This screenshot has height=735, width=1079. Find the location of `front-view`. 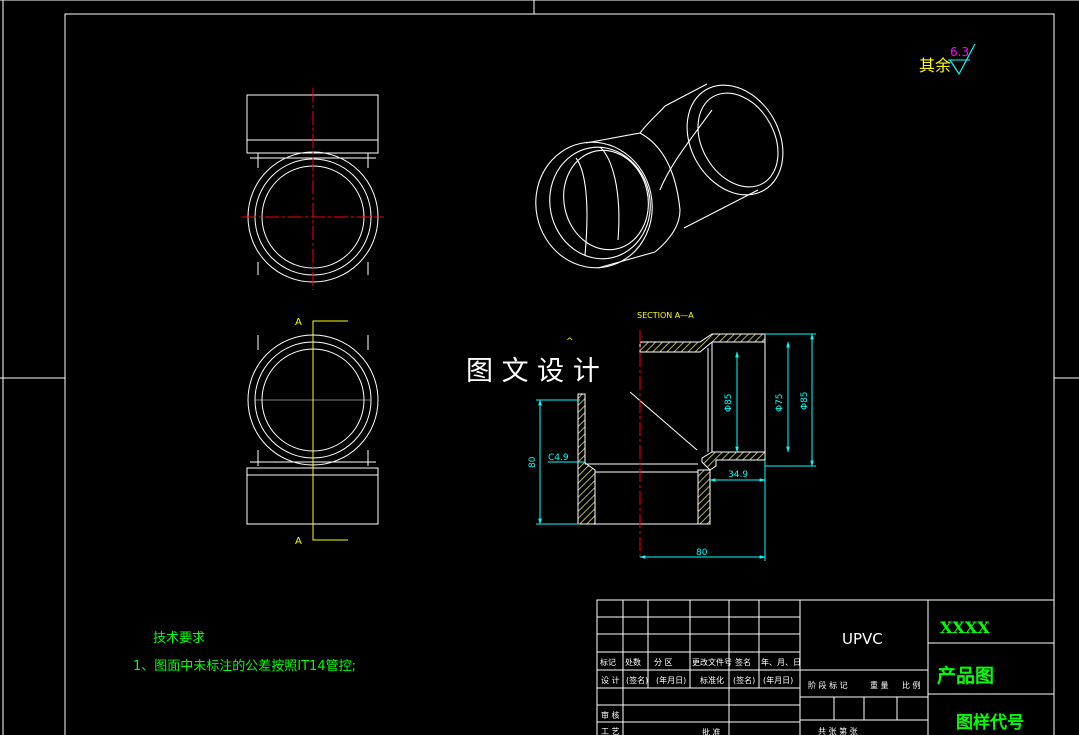

front-view is located at coordinates (312, 430).